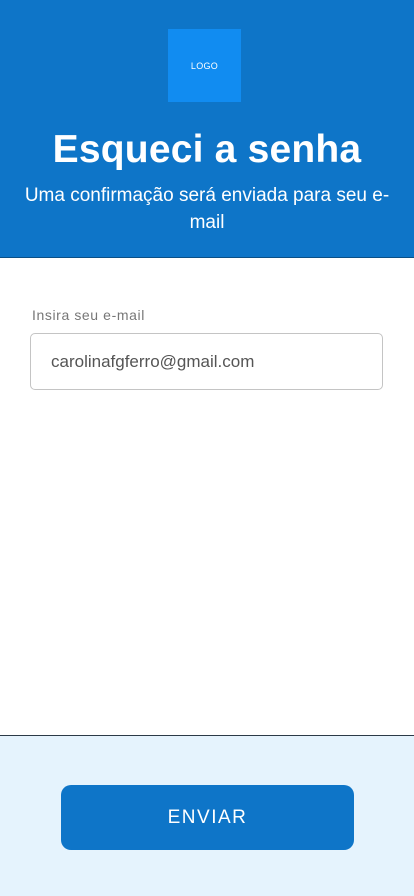 This screenshot has width=414, height=896. Describe the element at coordinates (206, 361) in the screenshot. I see `email-field` at that location.